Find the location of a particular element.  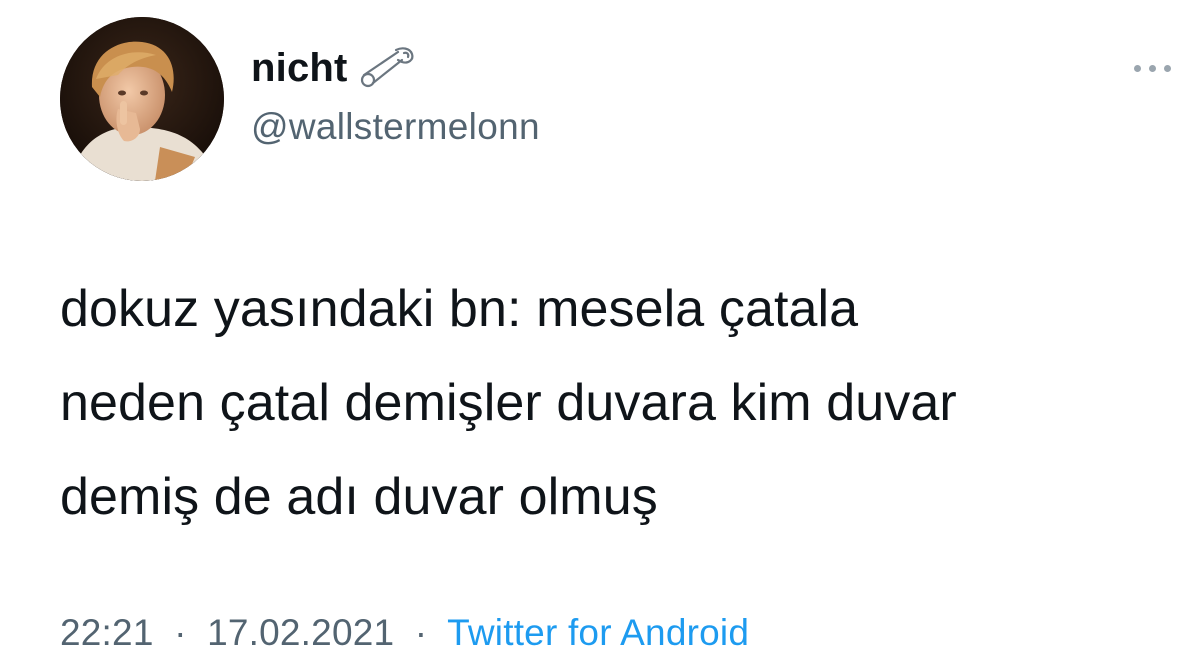

tweet-text-line: demiş de adı duvar olmuş is located at coordinates (359, 497).